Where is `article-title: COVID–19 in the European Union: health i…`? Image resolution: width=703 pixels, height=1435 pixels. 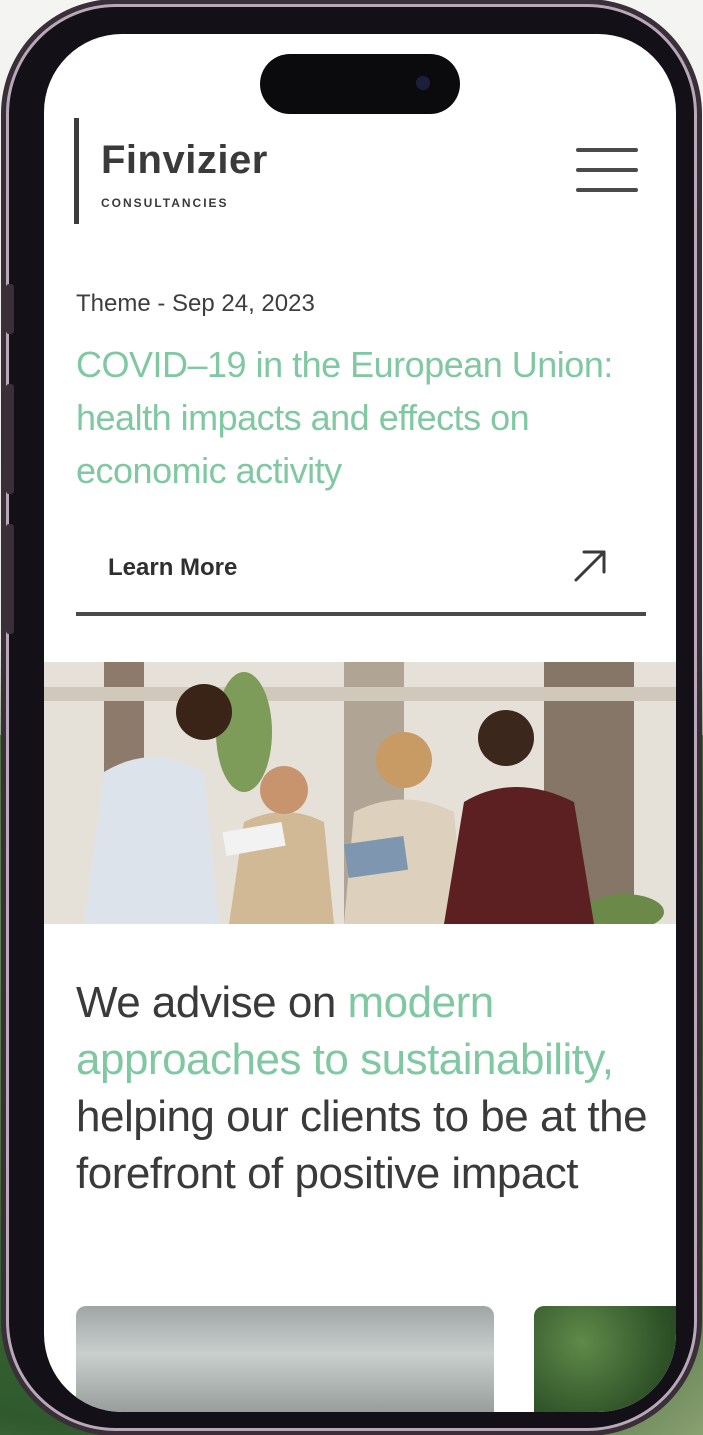 article-title: COVID–19 in the European Union: health i… is located at coordinates (366, 417).